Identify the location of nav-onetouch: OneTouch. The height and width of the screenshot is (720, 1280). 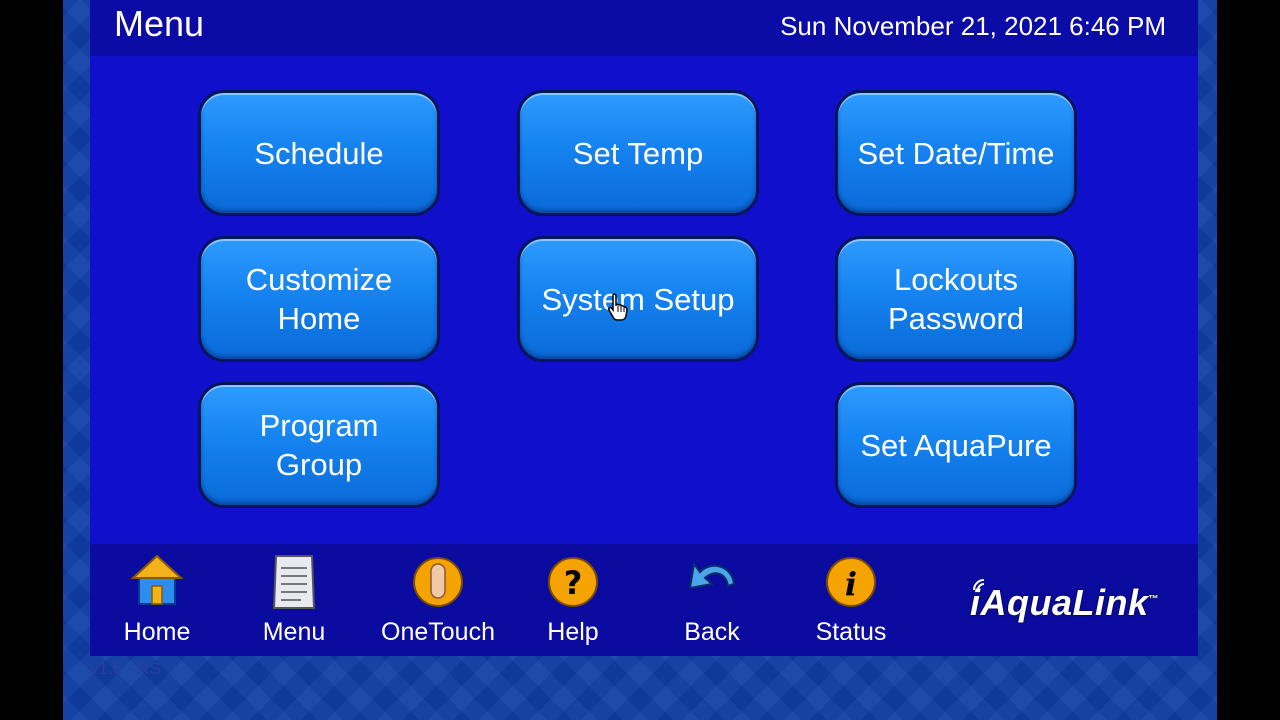
(438, 604).